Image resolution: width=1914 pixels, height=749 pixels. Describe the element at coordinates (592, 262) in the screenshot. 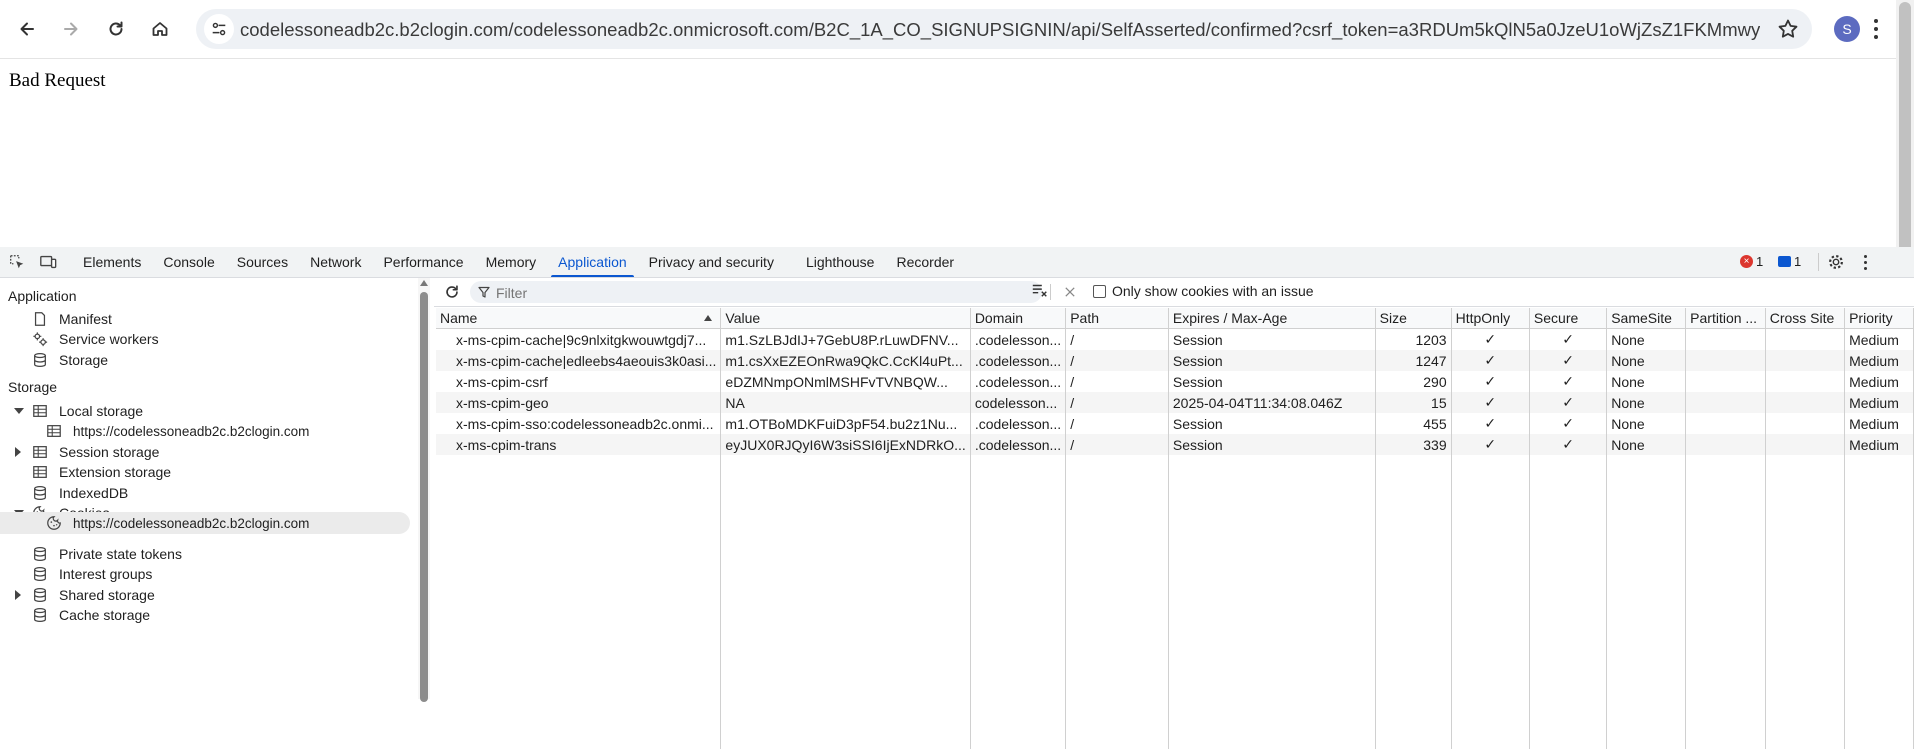

I see `tab-application: Application` at that location.